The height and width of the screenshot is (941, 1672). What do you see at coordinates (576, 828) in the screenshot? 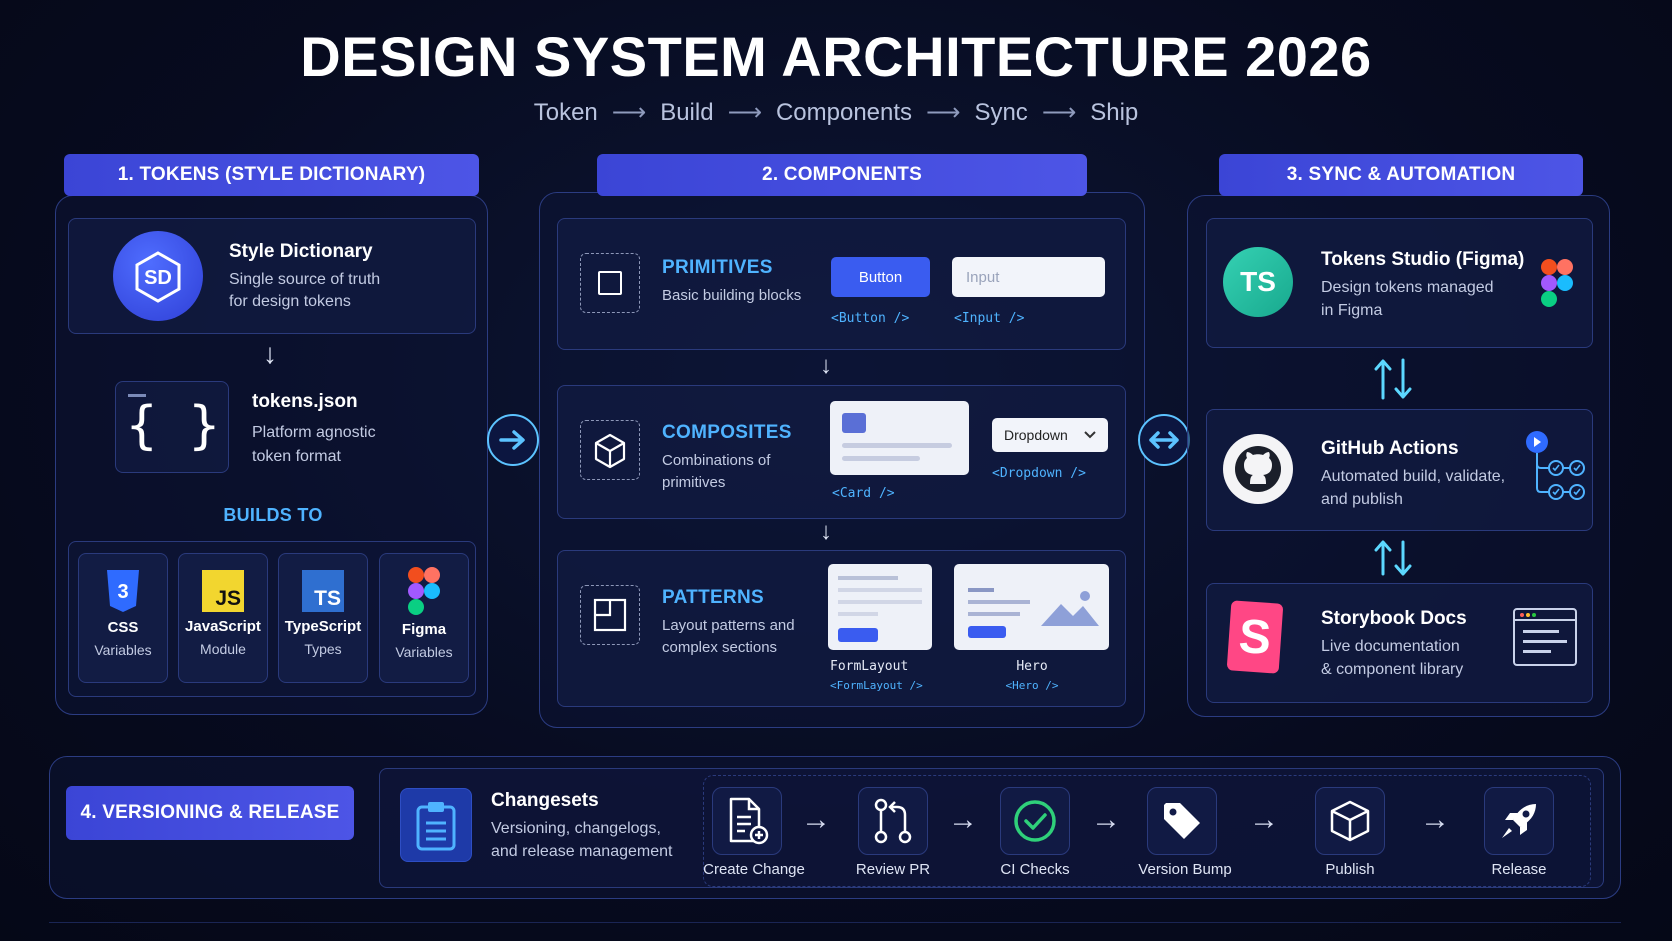
I see `changesets-desc: Versioning, changelogs,` at bounding box center [576, 828].